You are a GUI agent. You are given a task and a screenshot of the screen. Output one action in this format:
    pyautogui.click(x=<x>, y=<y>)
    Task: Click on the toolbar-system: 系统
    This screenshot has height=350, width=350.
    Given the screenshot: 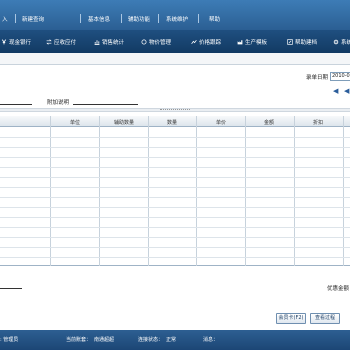 What is the action you would take?
    pyautogui.click(x=341, y=42)
    